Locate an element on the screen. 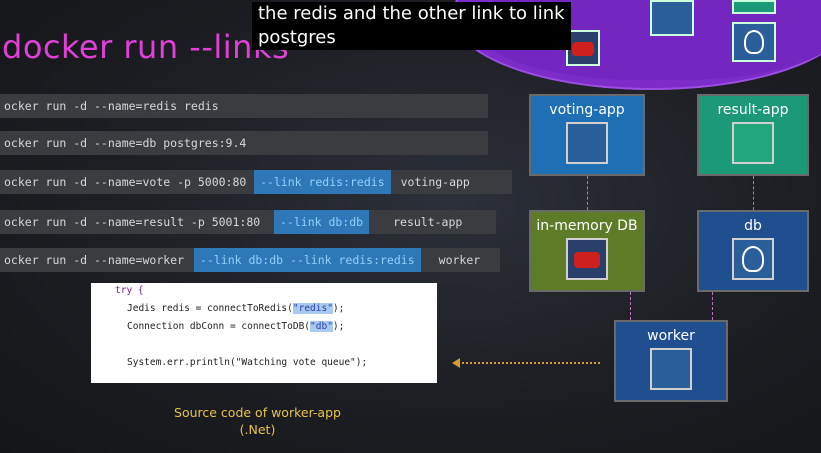 Image resolution: width=821 pixels, height=453 pixels. image-name: result-app is located at coordinates (428, 222).